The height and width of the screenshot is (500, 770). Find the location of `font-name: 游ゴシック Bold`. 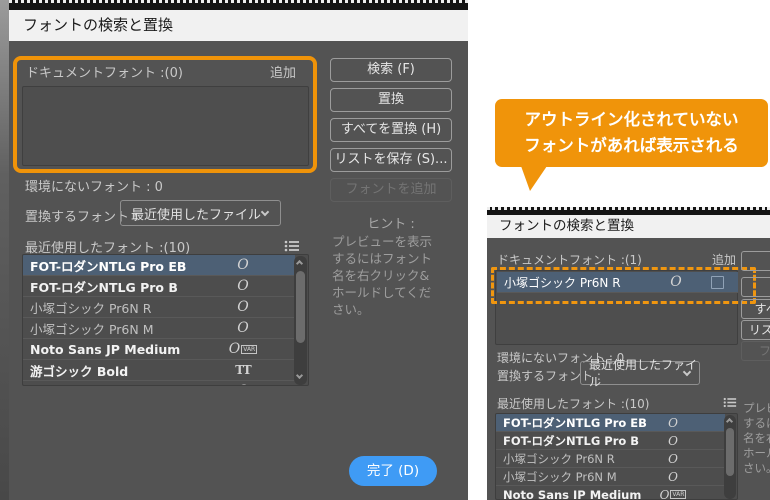

font-name: 游ゴシック Bold is located at coordinates (79, 371).